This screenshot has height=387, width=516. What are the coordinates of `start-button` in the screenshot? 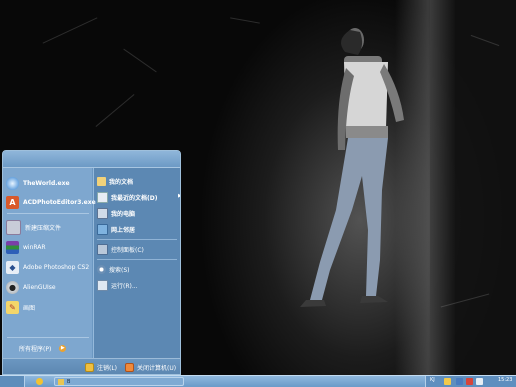 It's located at (12, 381).